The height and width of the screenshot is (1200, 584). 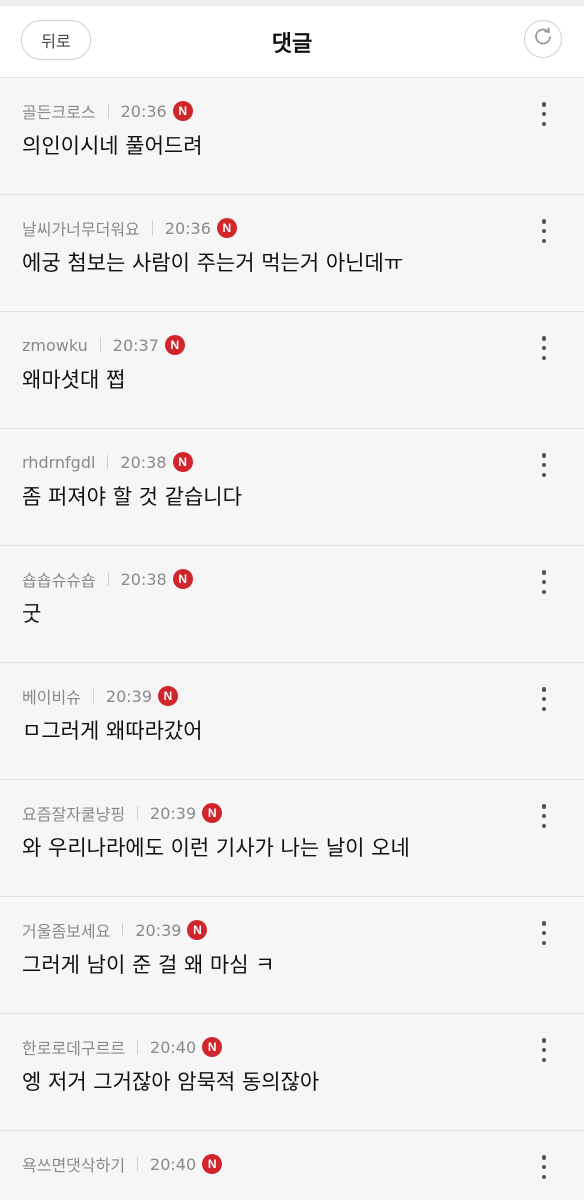 I want to click on comment-text: 좀 퍼져야 할 것 같습니다, so click(x=132, y=497).